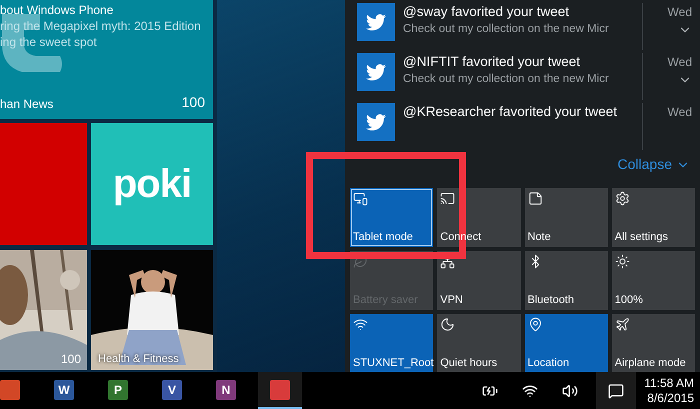  What do you see at coordinates (530, 390) in the screenshot?
I see `wifi-icon` at bounding box center [530, 390].